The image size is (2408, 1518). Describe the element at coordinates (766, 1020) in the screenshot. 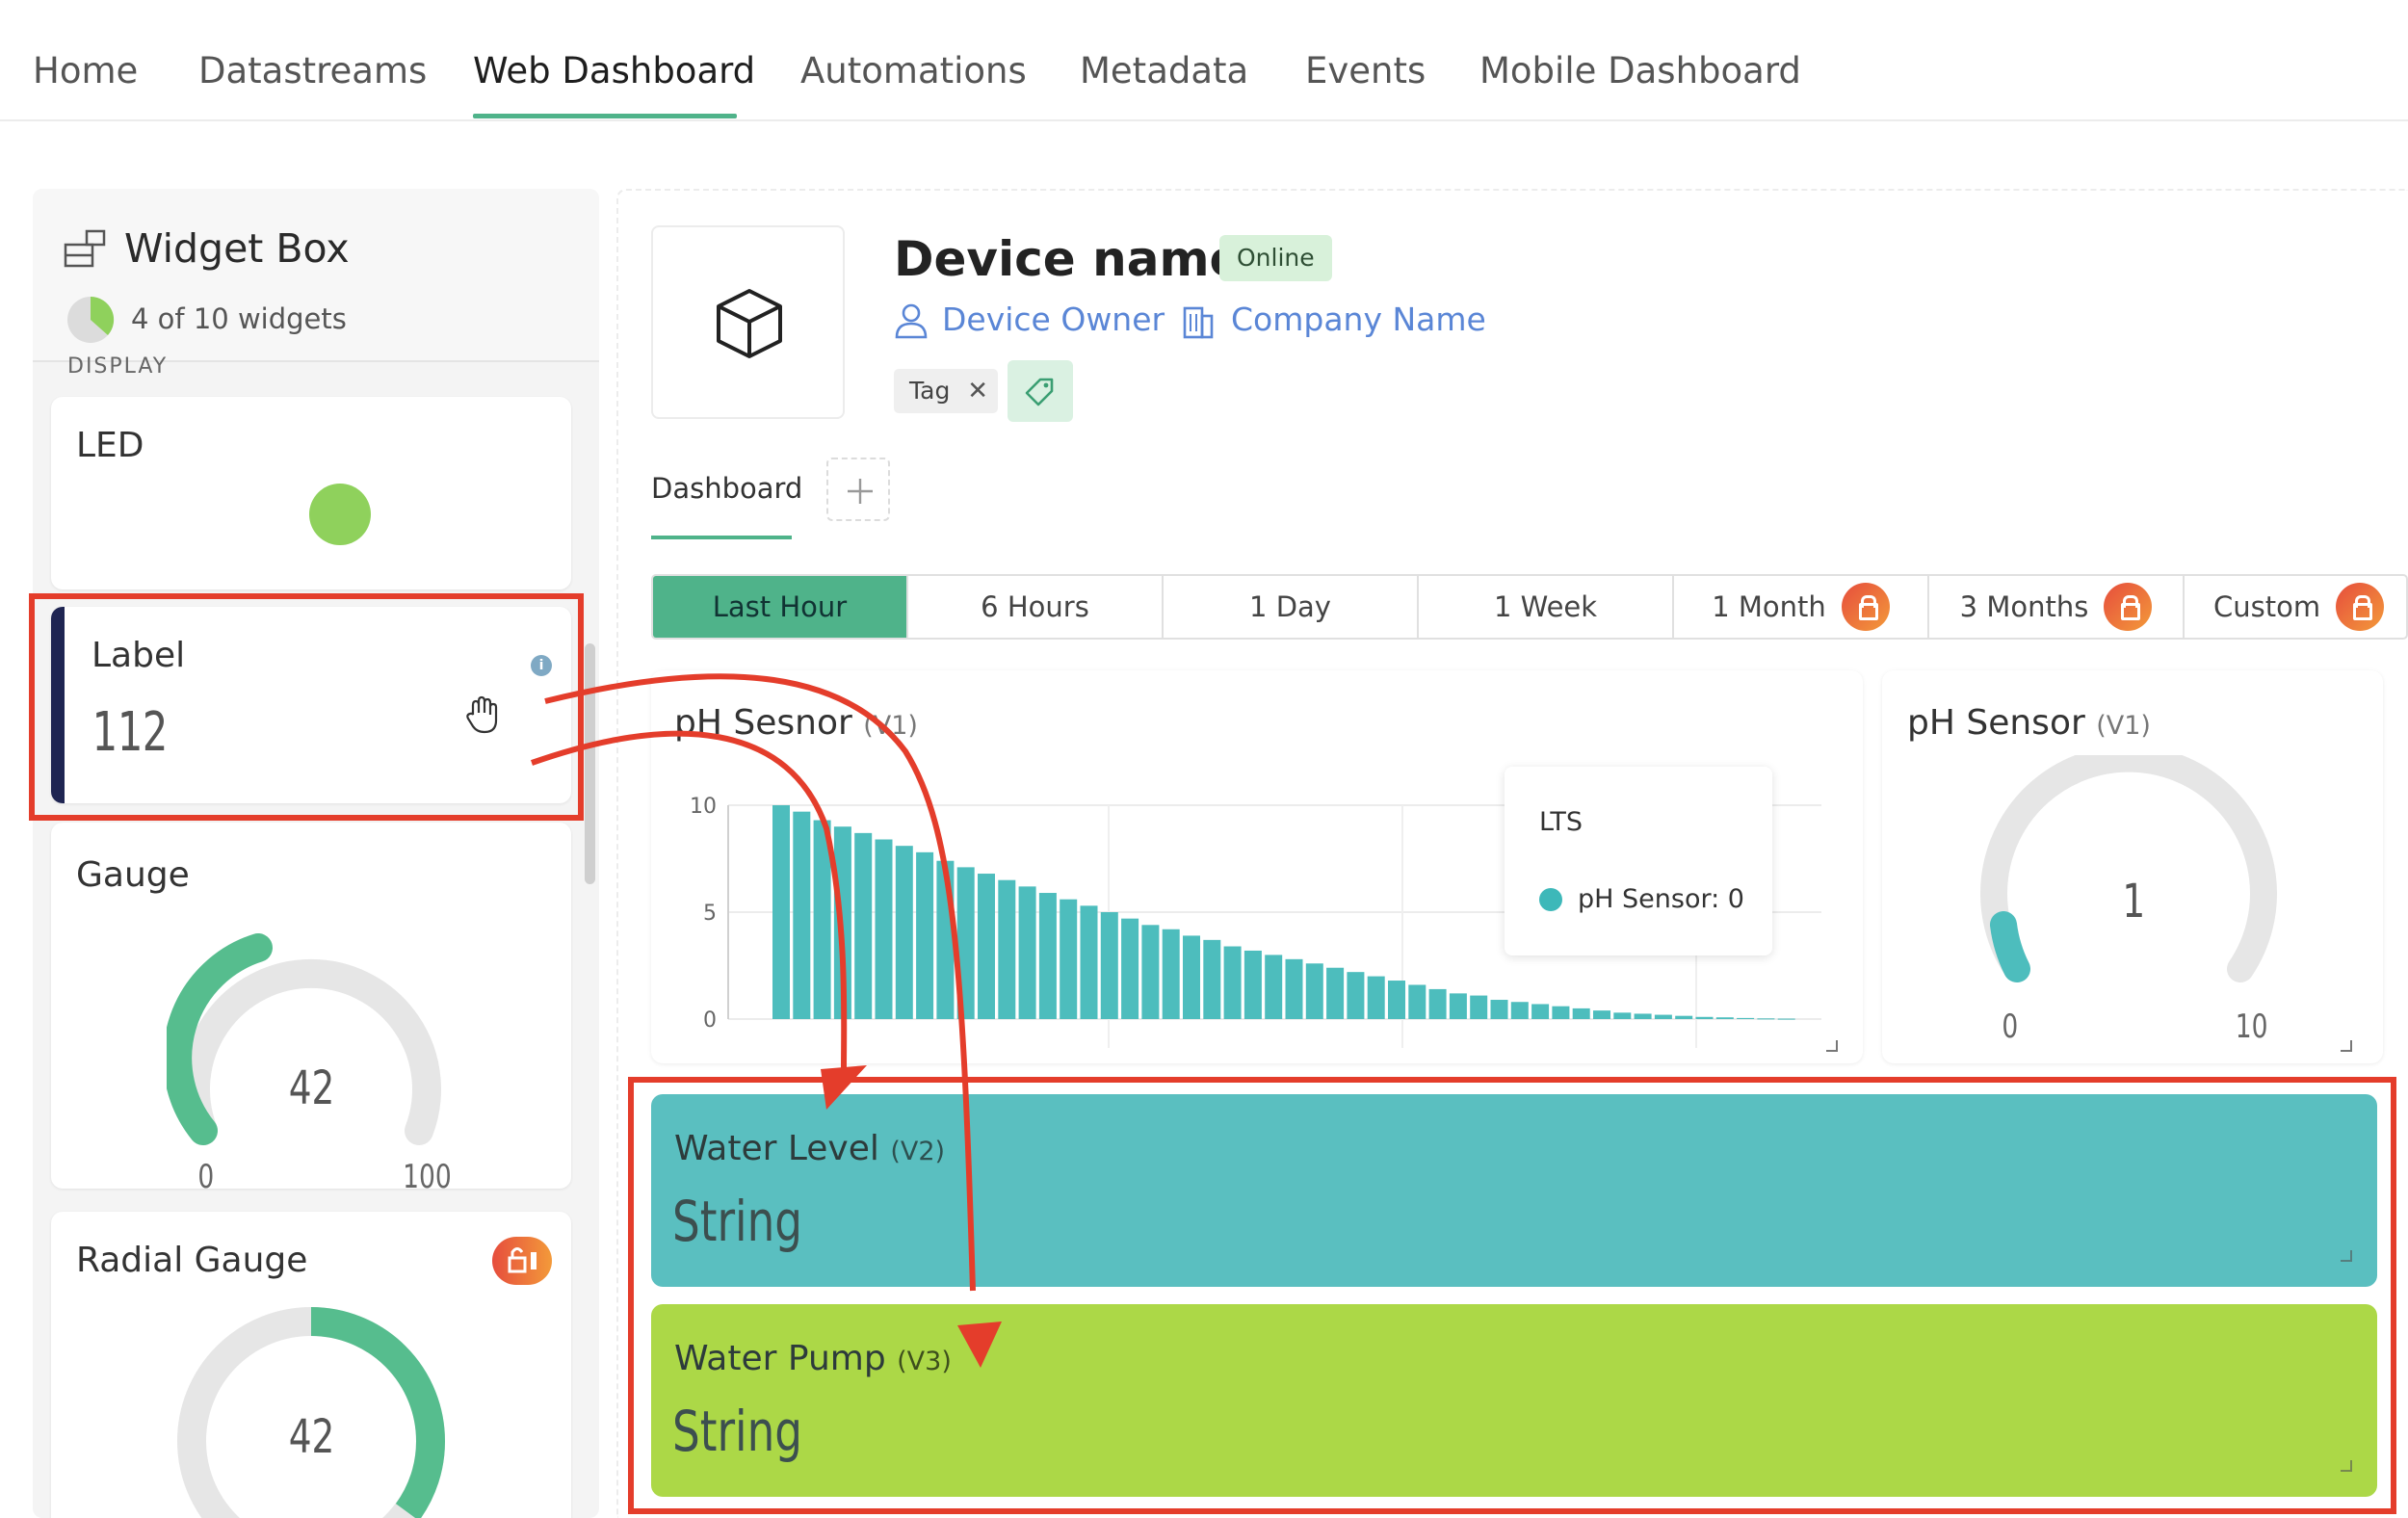

I see `drag-arrows-overlay` at that location.